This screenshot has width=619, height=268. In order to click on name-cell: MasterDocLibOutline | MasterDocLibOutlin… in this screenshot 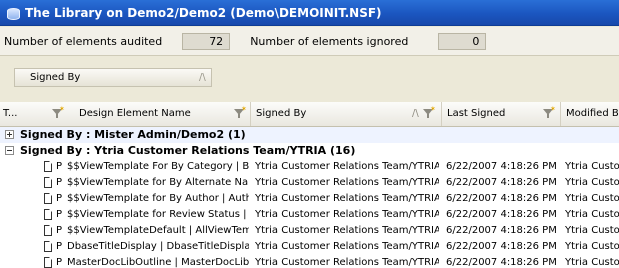, I will do `click(158, 262)`.